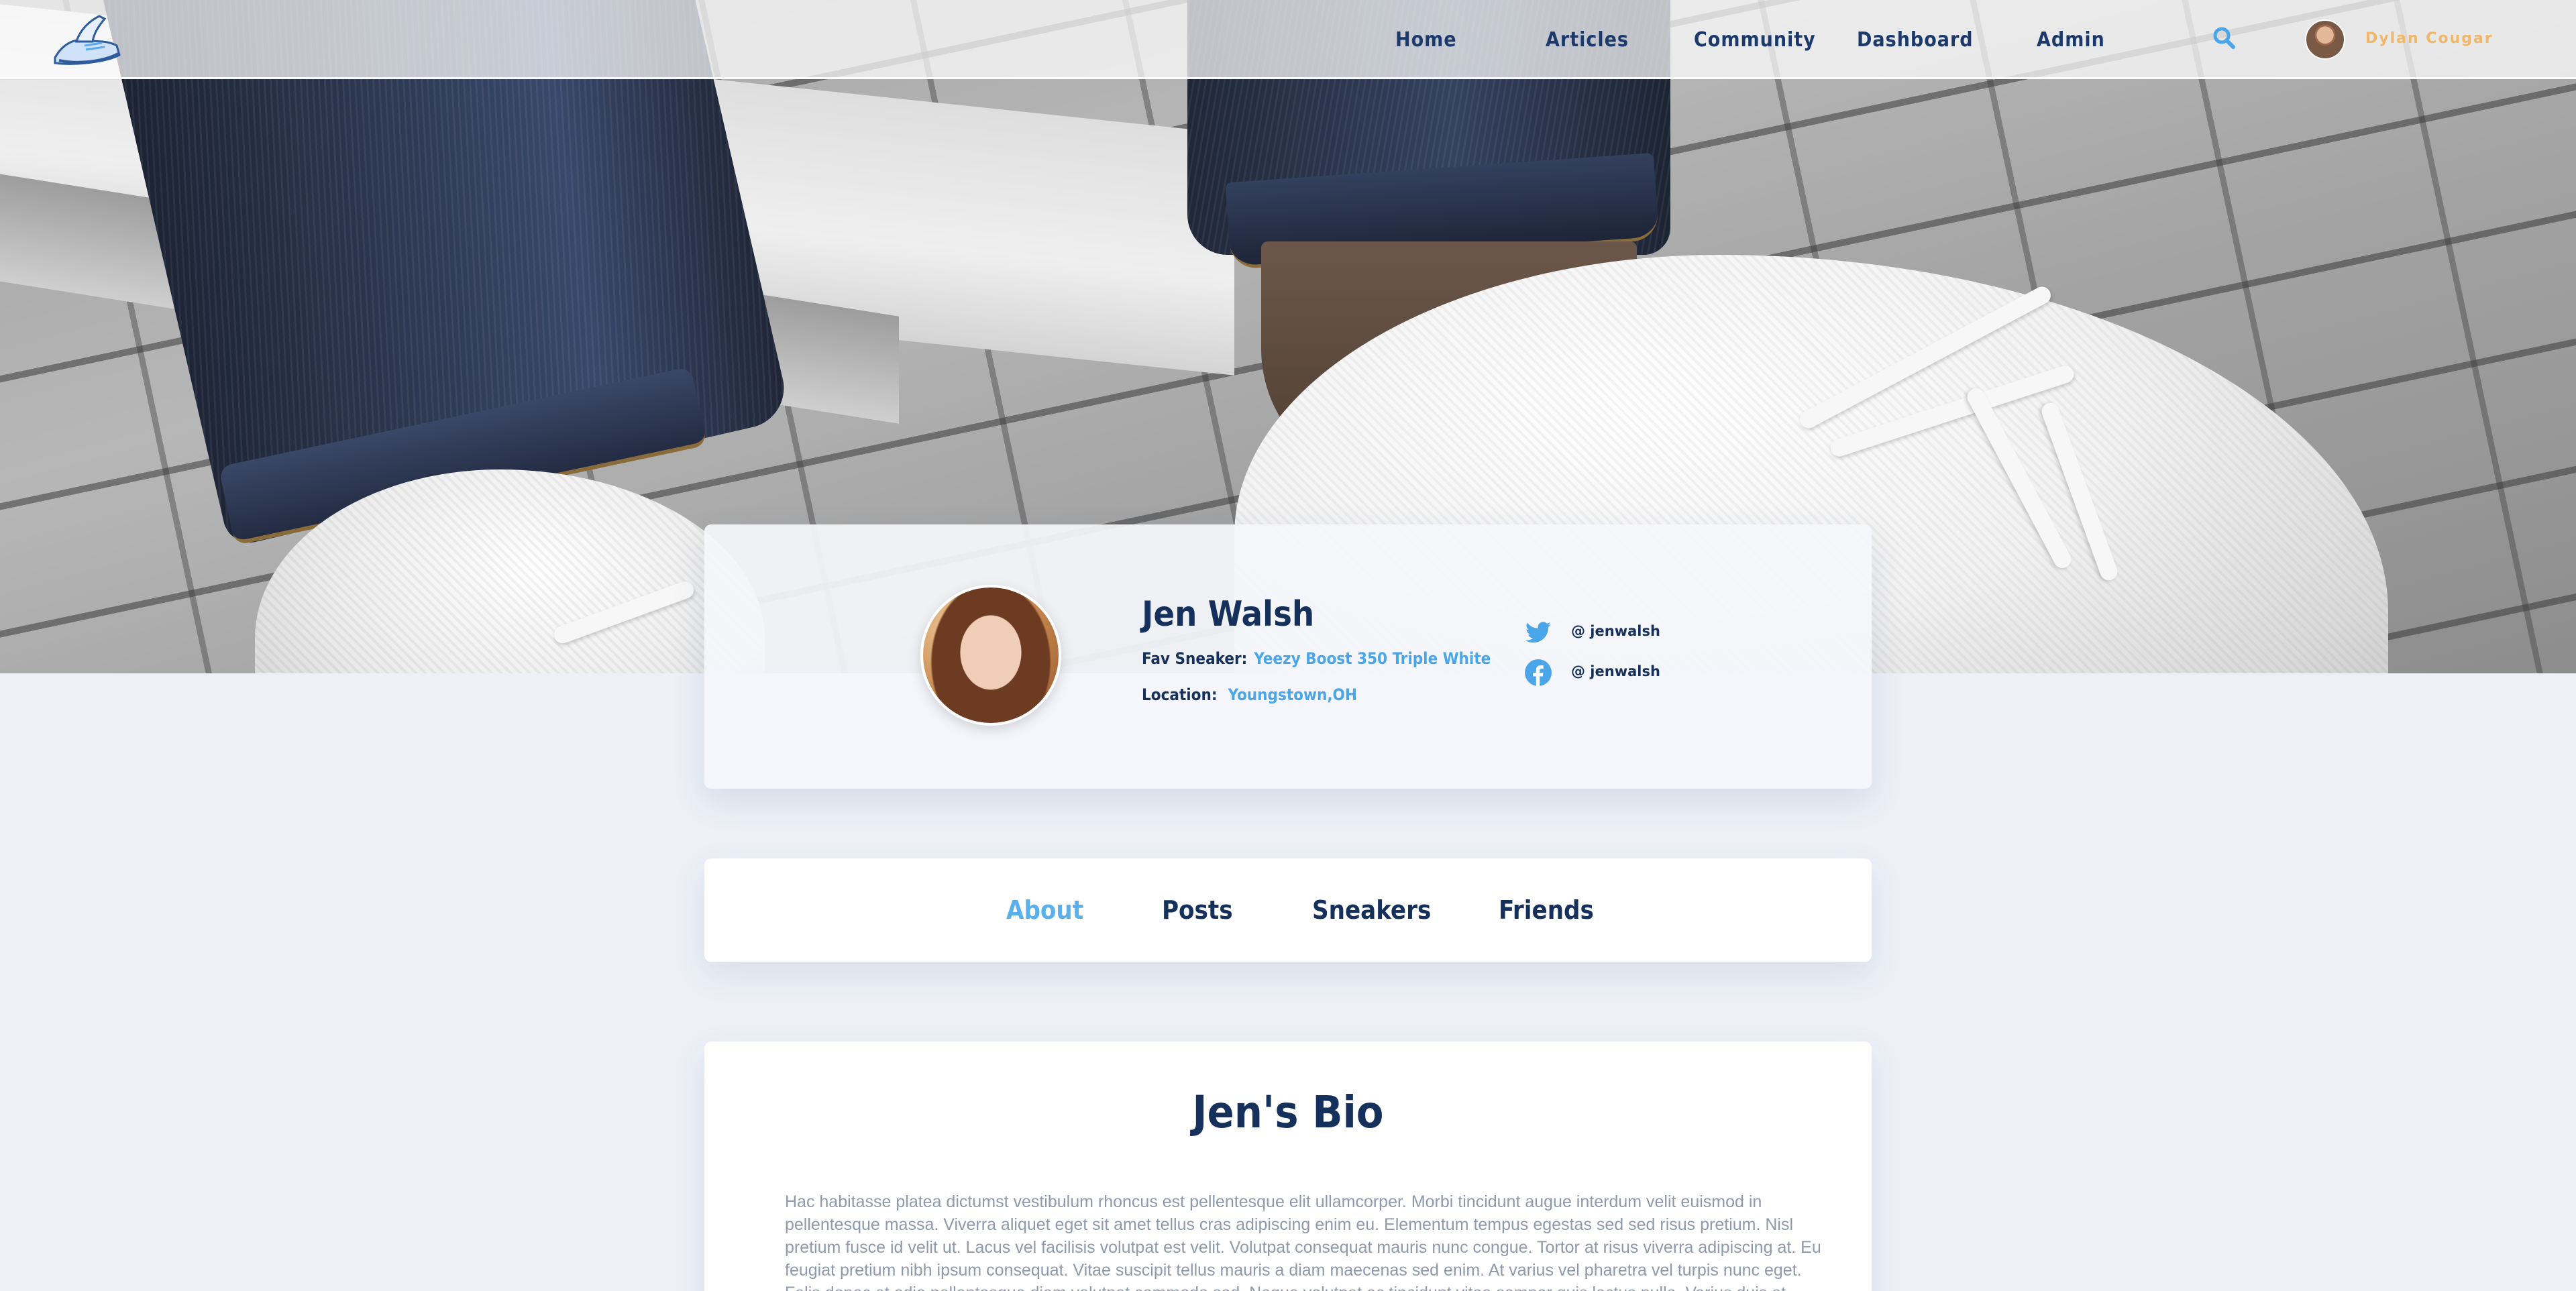 This screenshot has width=2576, height=1291. I want to click on fav-sneaker-label: Fav Sneaker:, so click(1195, 658).